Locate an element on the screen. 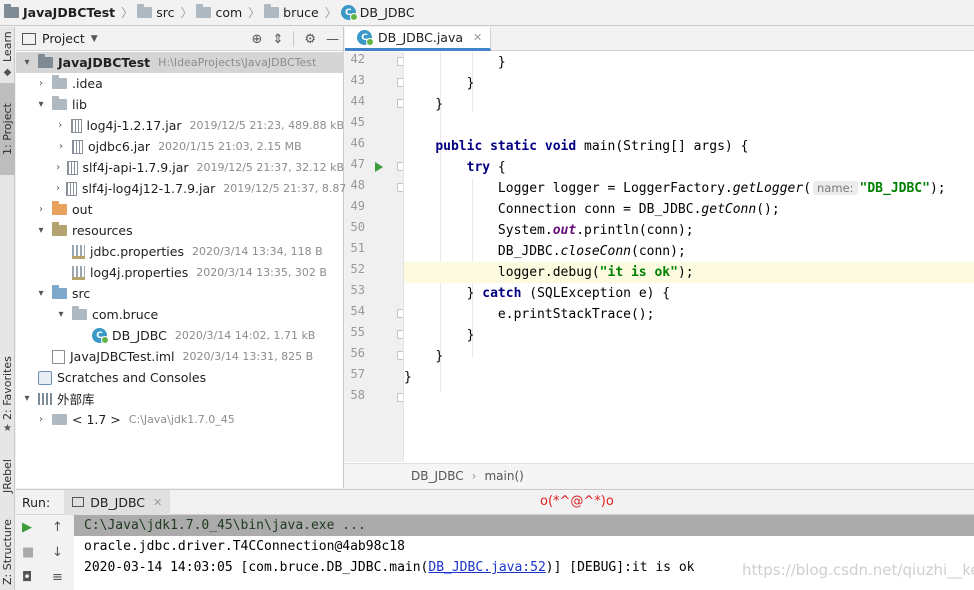 Image resolution: width=974 pixels, height=590 pixels. code-method: getLogger is located at coordinates (768, 188).